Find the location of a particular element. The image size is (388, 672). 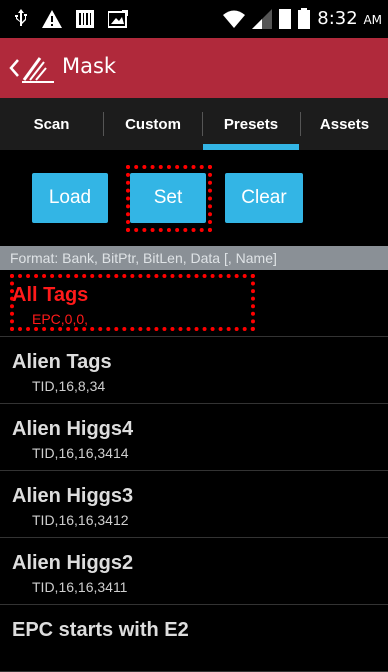

preset-data: TID,16,16,3414 is located at coordinates (80, 453).